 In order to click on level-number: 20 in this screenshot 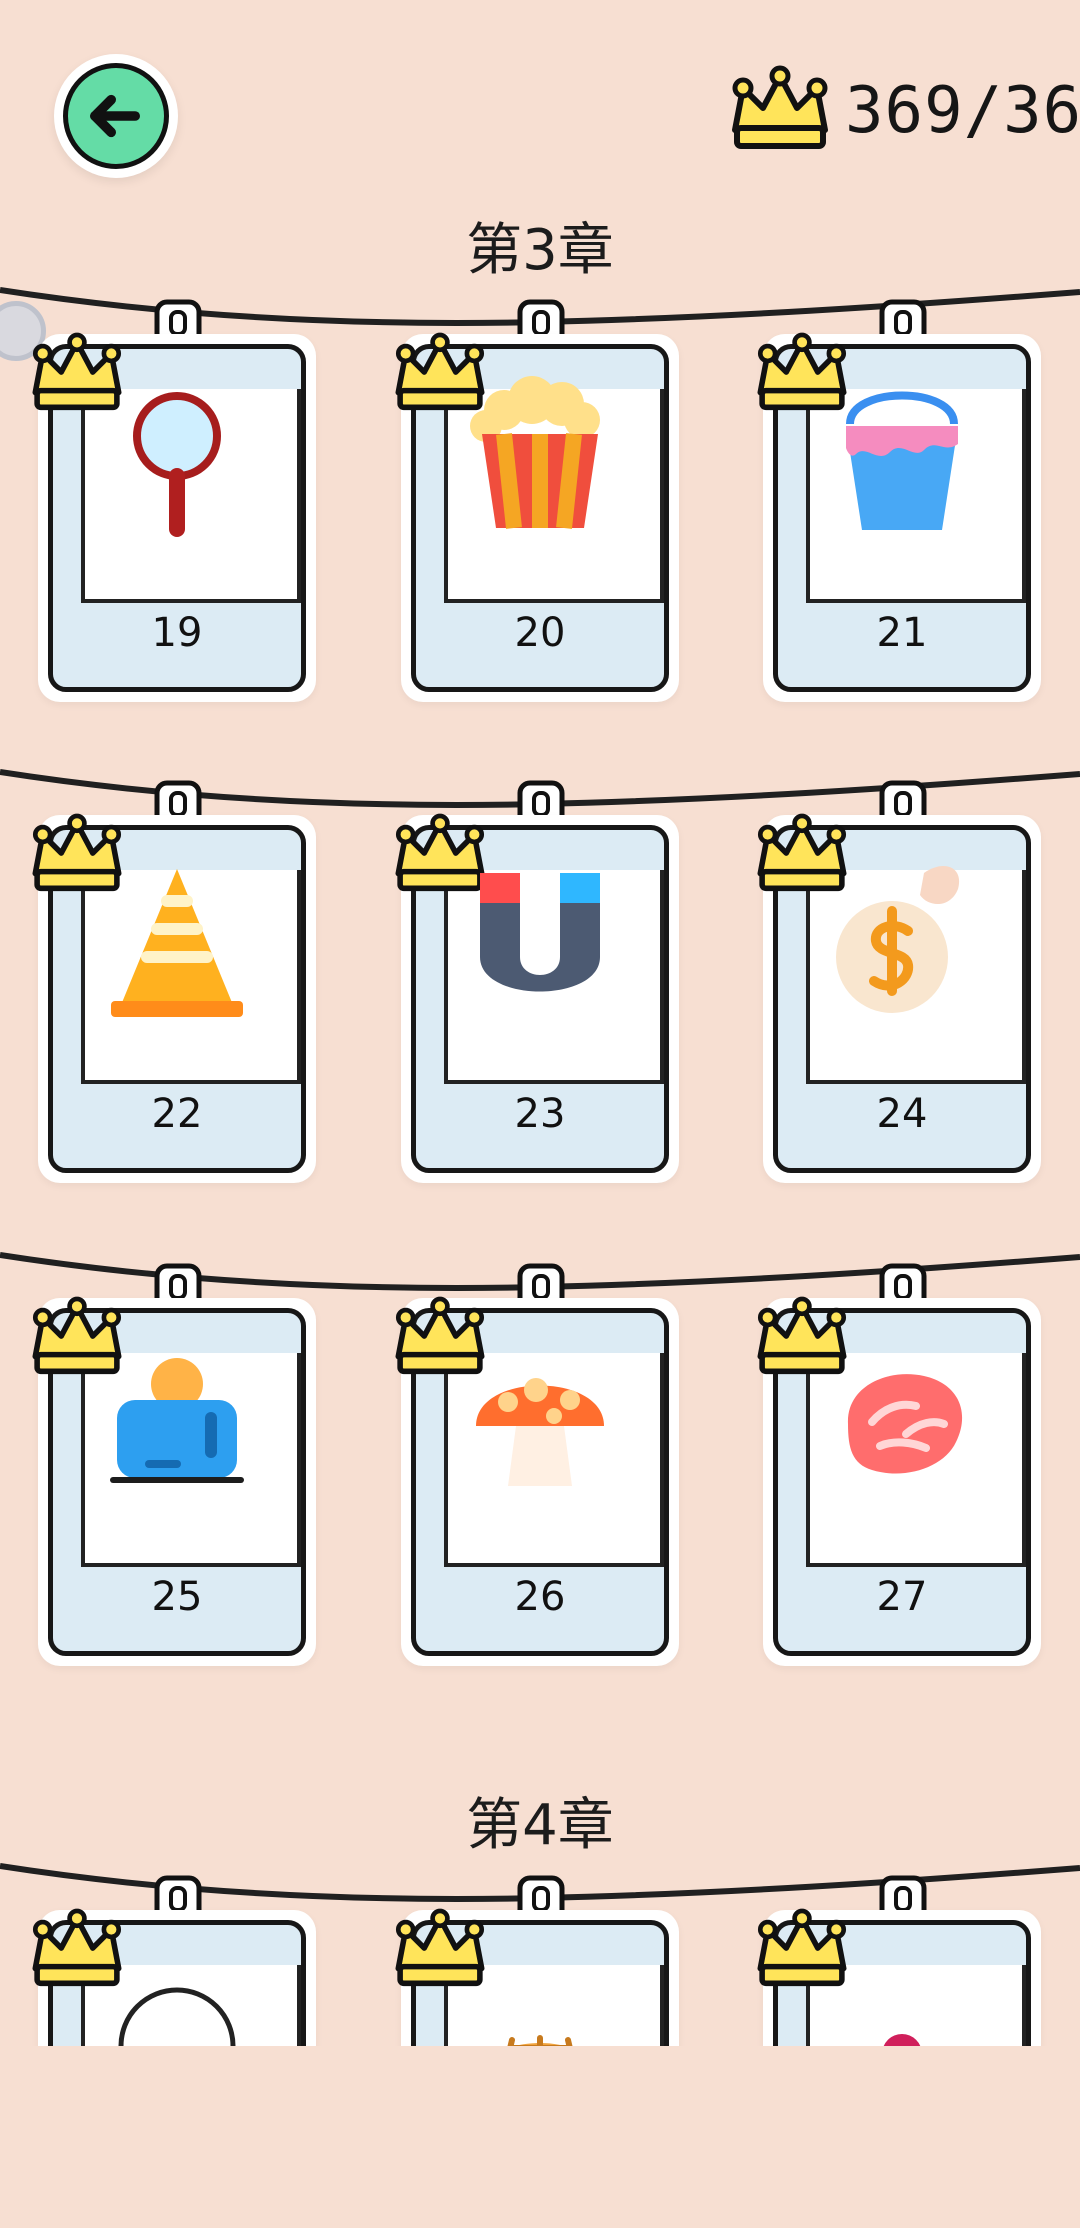, I will do `click(540, 633)`.